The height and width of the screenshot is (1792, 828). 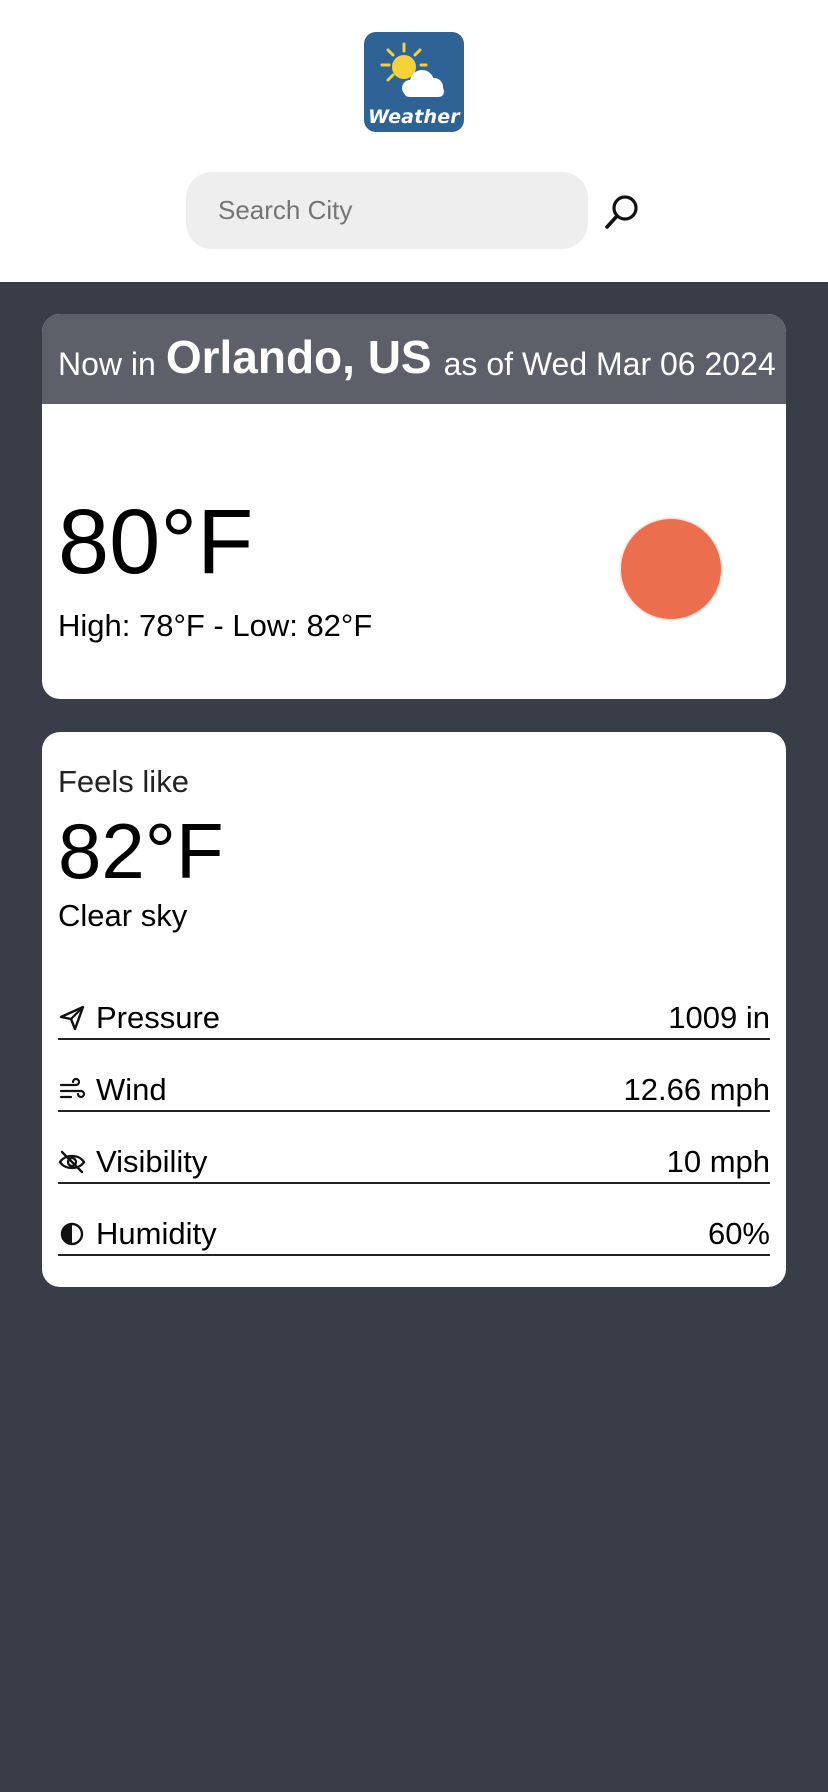 I want to click on city-name: Orlando, US, so click(x=298, y=357).